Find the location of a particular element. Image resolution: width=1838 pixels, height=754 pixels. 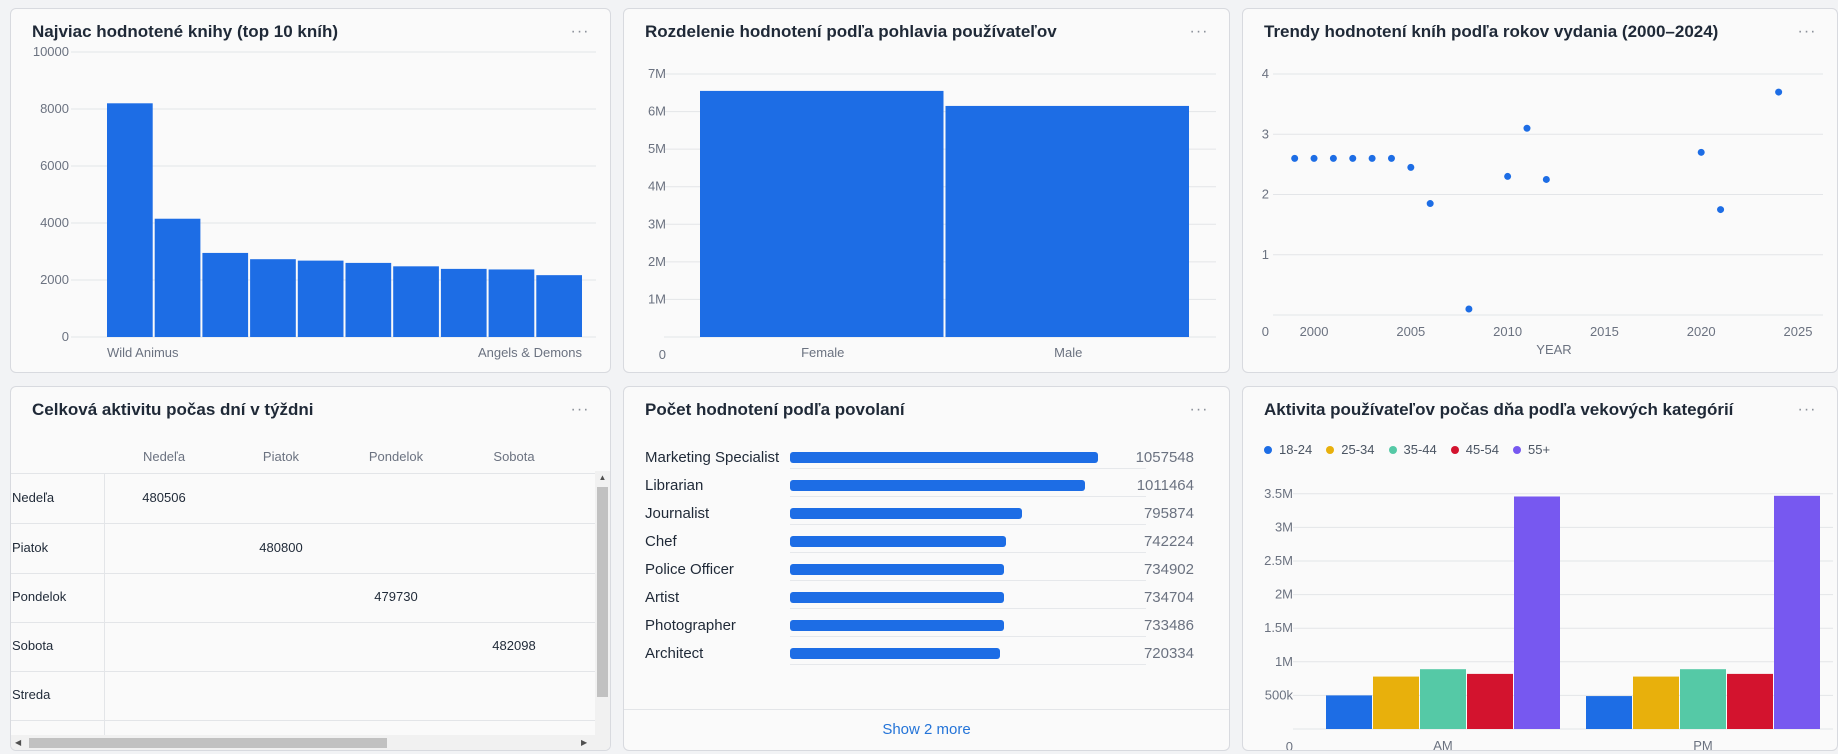

vertical-scrollbar: ▲ ▼ is located at coordinates (602, 610).